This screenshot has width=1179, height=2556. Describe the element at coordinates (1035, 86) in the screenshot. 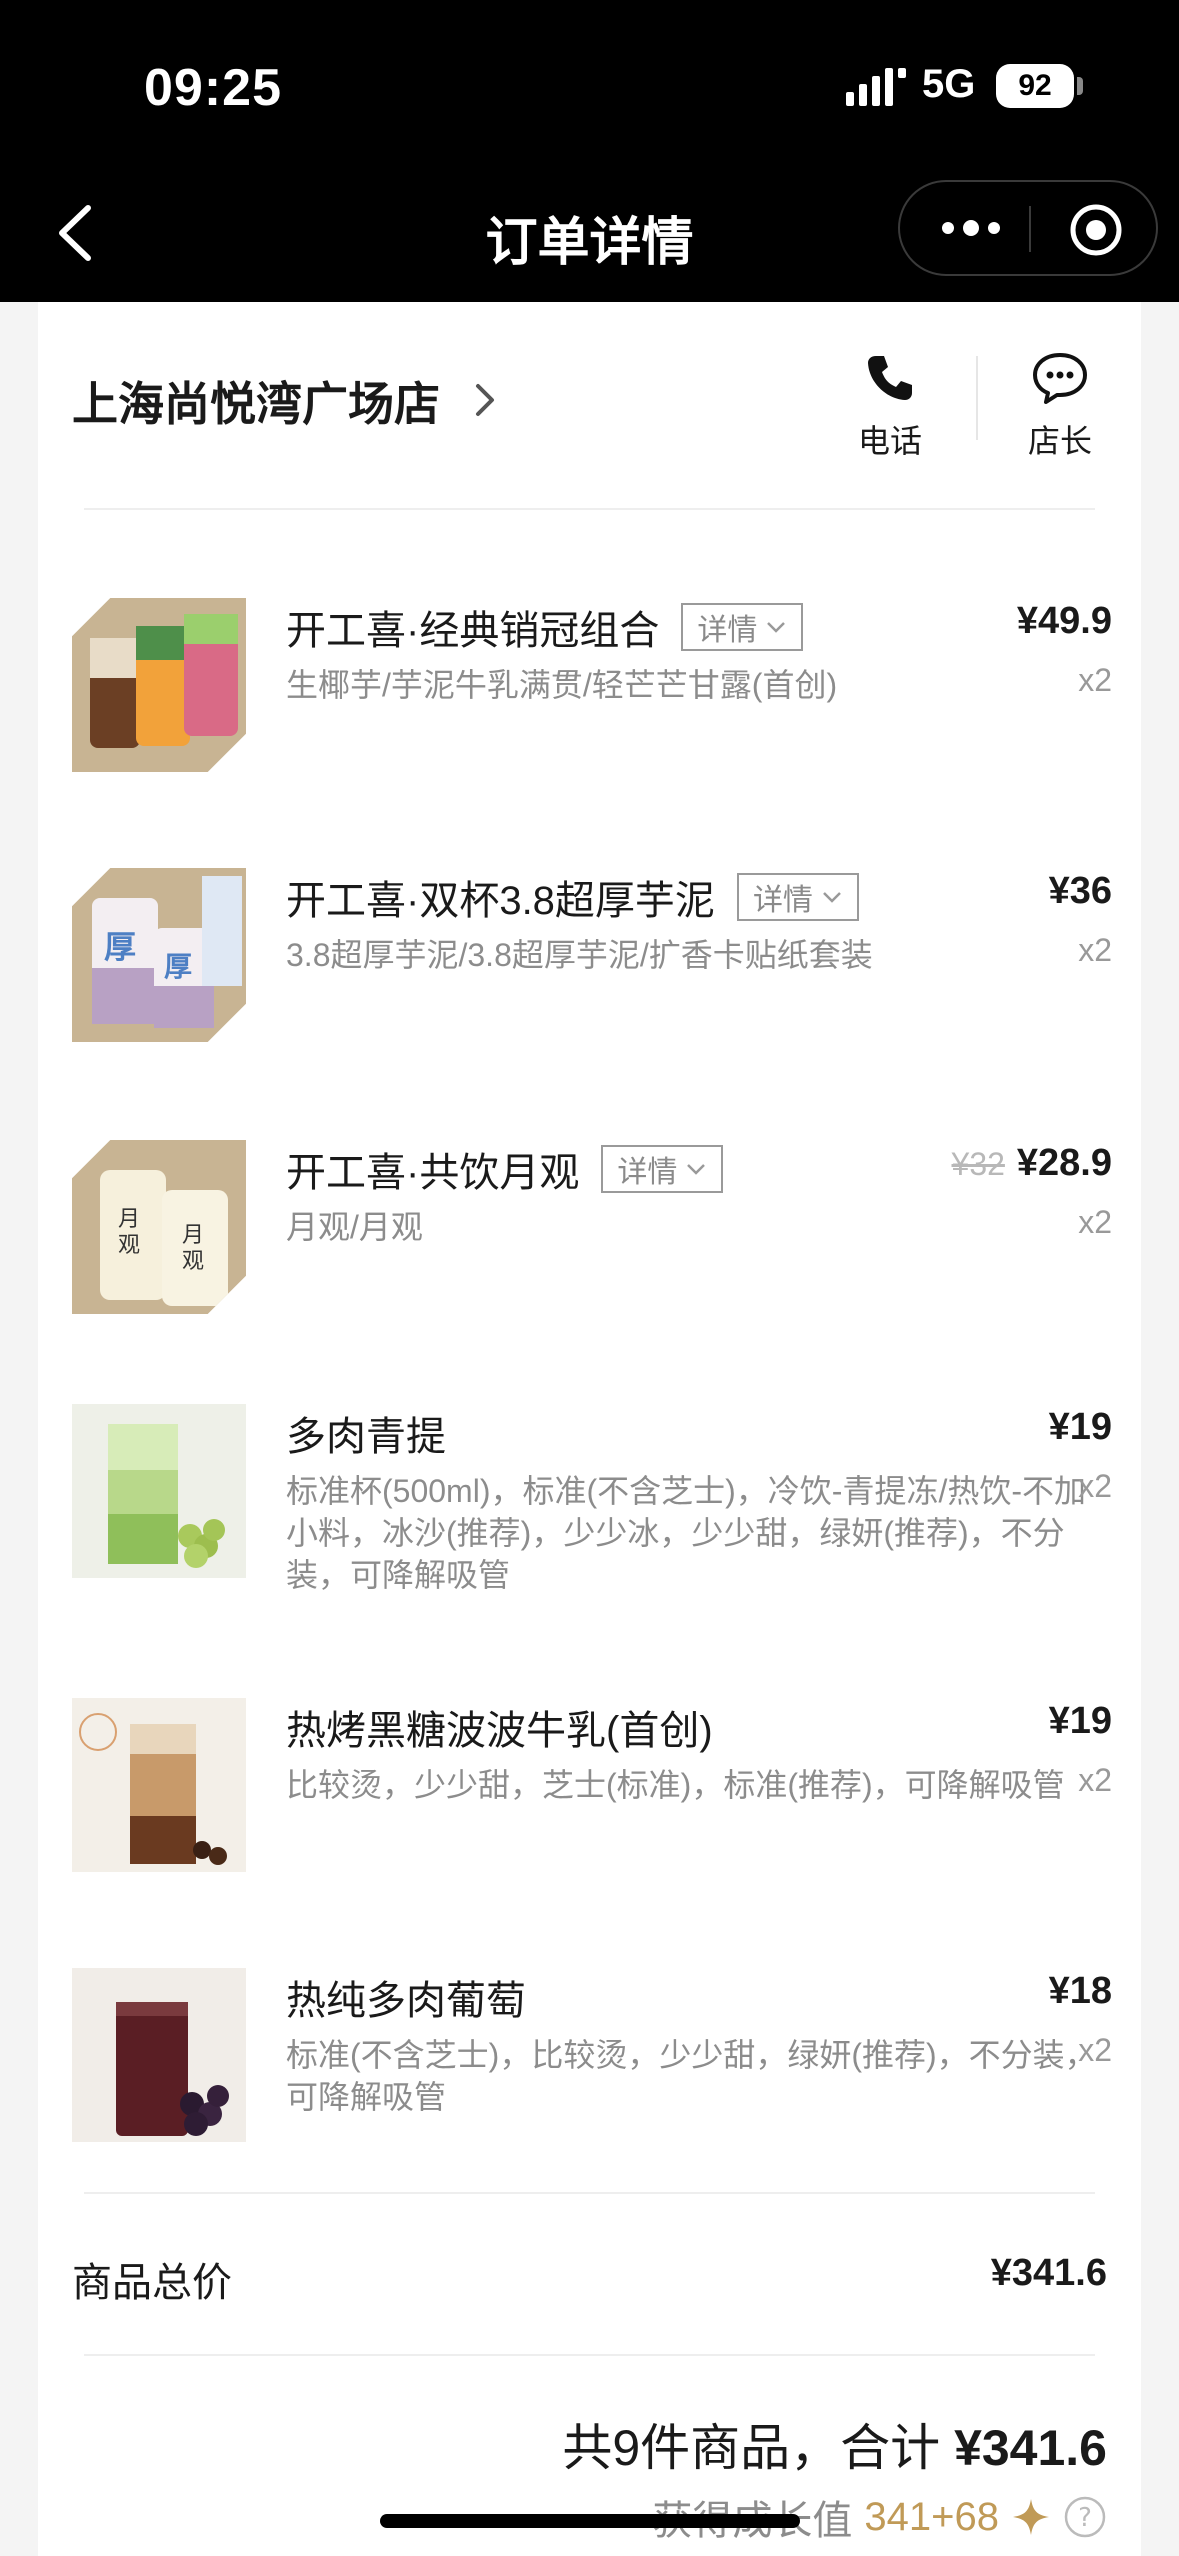

I see `battery-icon: 92` at that location.